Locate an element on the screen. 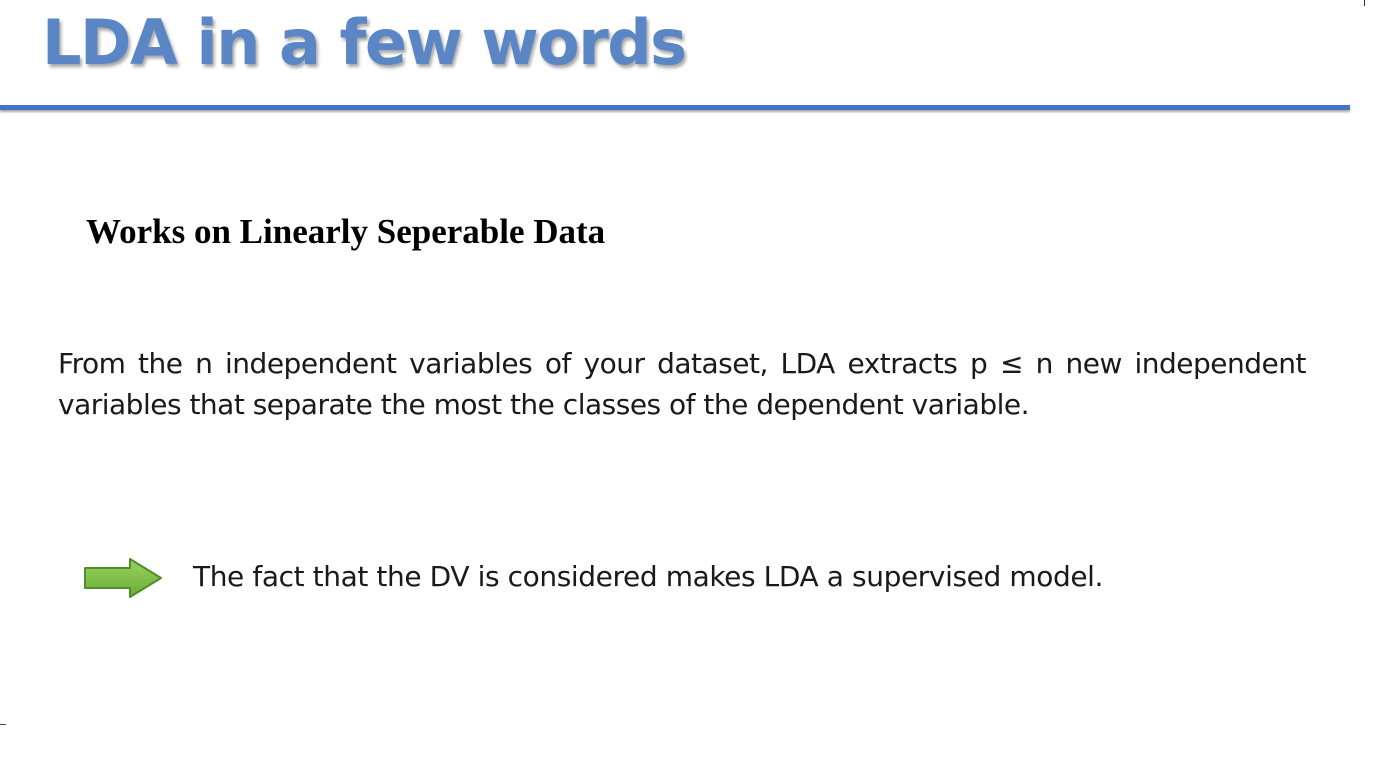 Image resolution: width=1380 pixels, height=768 pixels. title-divider is located at coordinates (675, 107).